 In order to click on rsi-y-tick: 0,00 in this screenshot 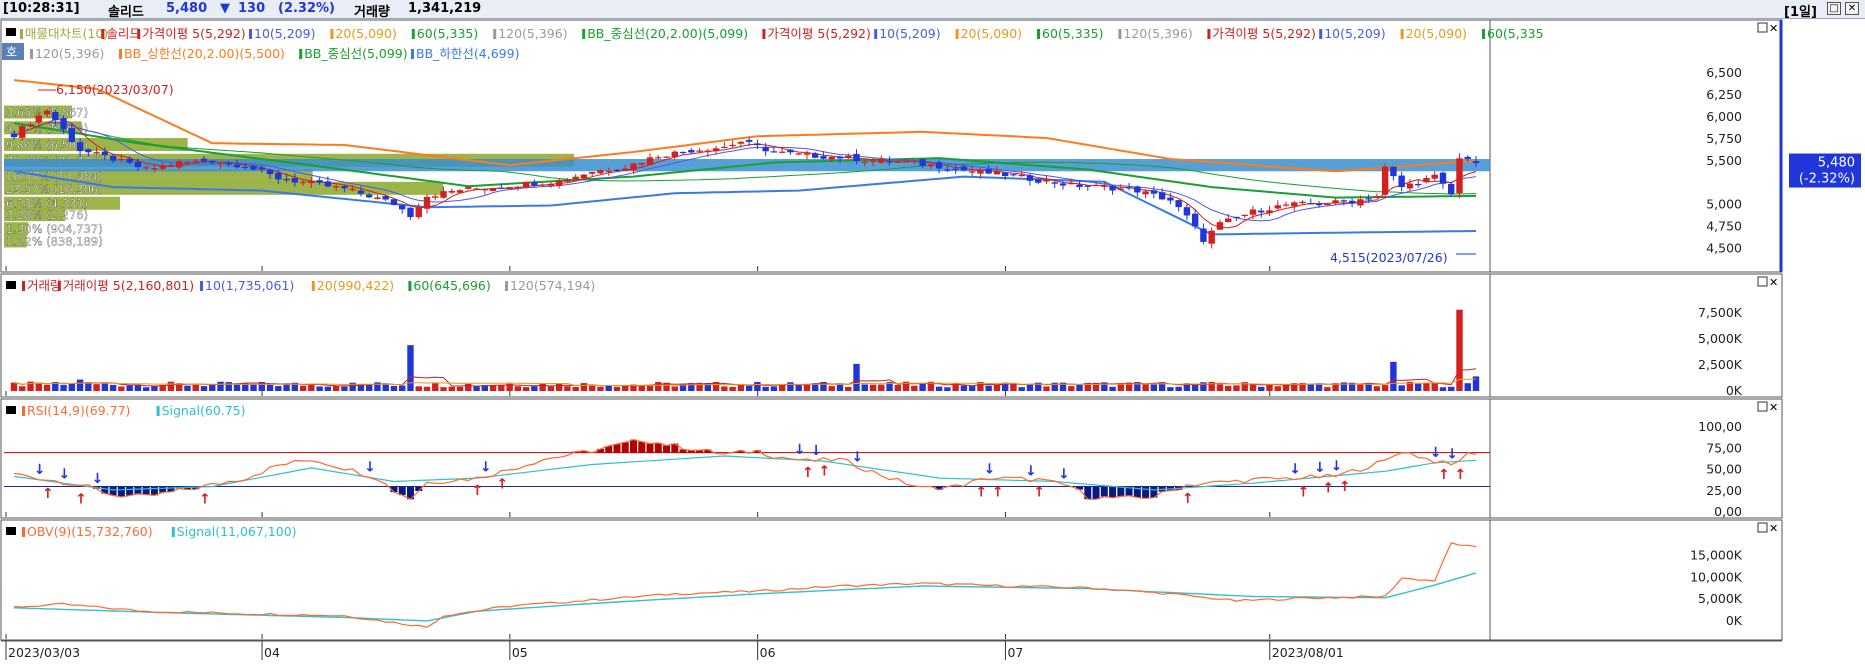, I will do `click(1728, 511)`.